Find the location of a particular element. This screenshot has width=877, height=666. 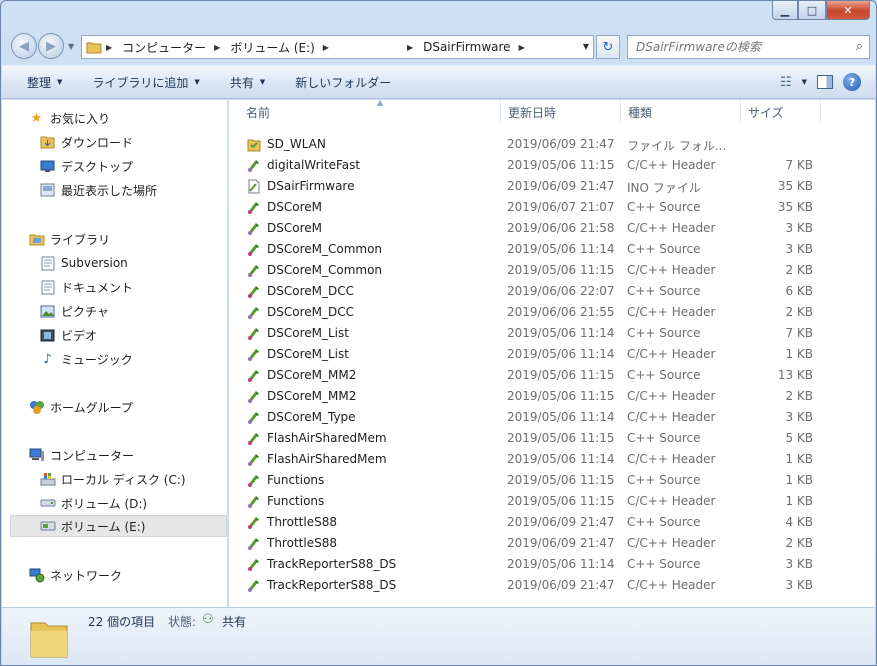

sidebar-item-volume-e: ボリューム (E:) is located at coordinates (118, 526).